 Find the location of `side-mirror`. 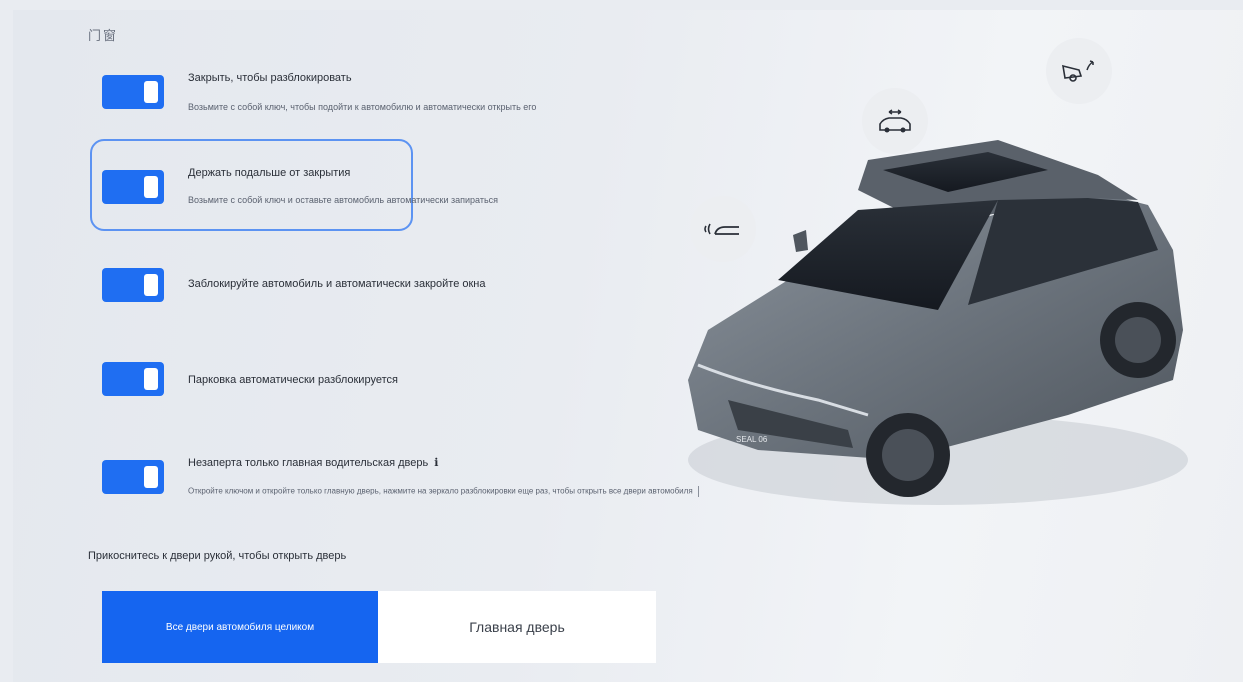

side-mirror is located at coordinates (800, 241).